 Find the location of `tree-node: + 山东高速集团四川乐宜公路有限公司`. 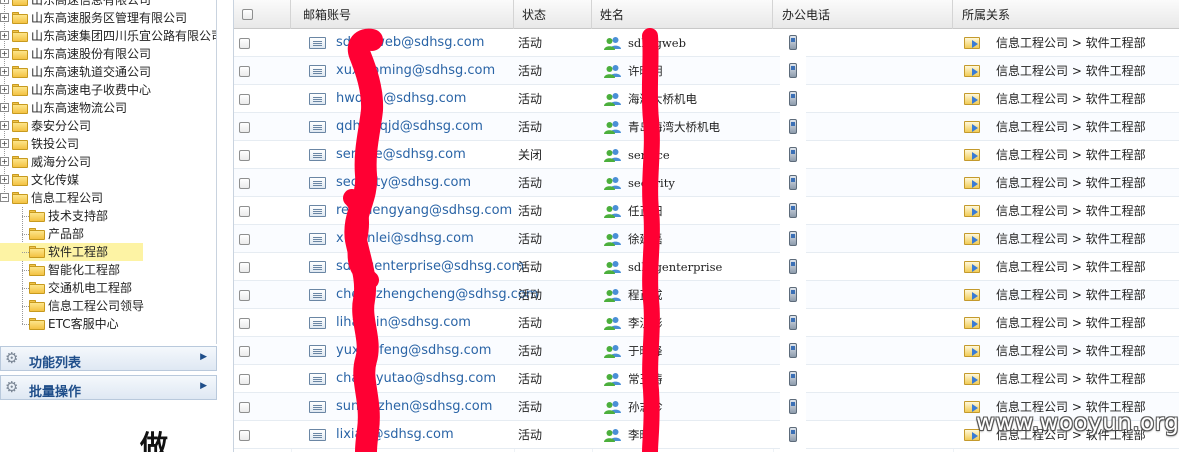

tree-node: + 山东高速集团四川乐宜公路有限公司 is located at coordinates (108, 36).